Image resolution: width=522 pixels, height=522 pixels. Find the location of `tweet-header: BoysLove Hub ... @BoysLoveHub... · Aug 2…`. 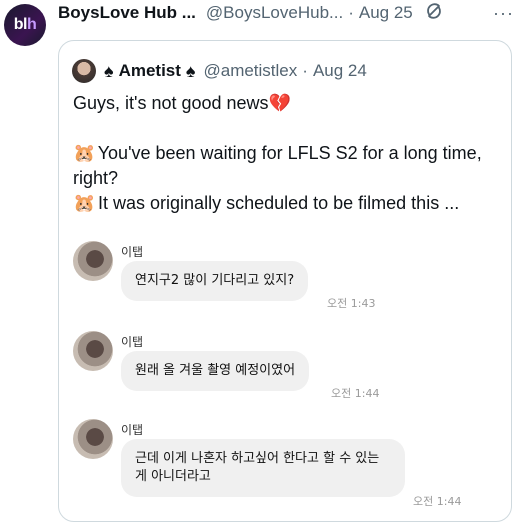

tweet-header: BoysLove Hub ... @BoysLoveHub... · Aug 2… is located at coordinates (286, 13).